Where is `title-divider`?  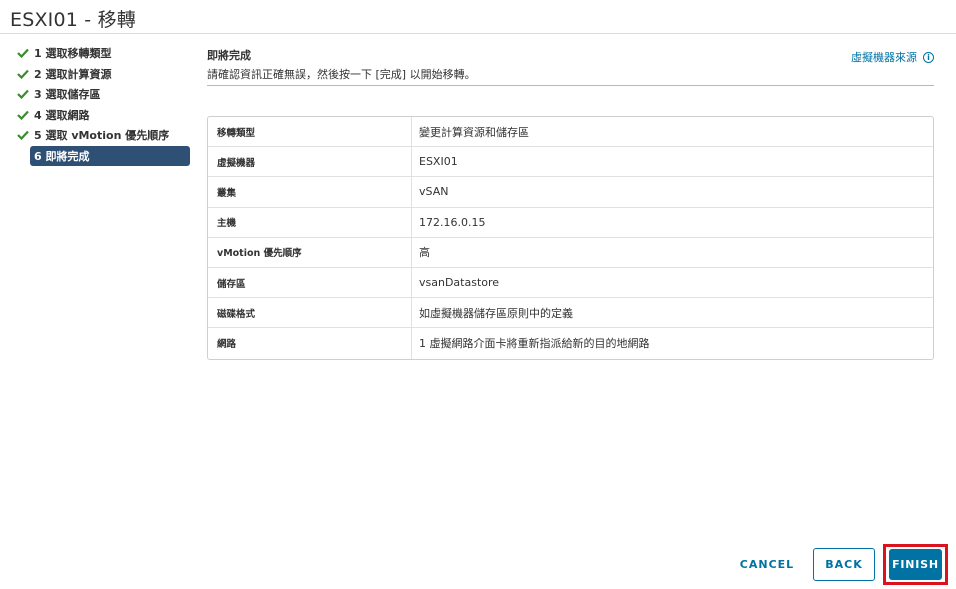 title-divider is located at coordinates (478, 33).